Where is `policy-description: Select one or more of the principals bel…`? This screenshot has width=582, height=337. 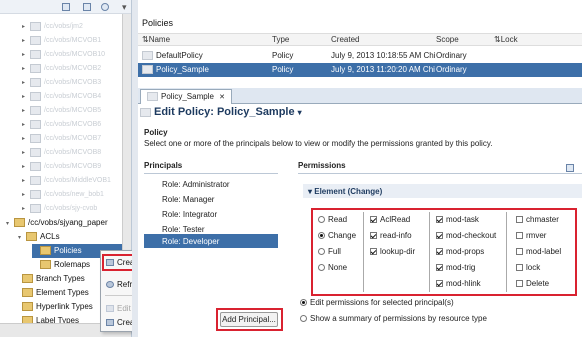 policy-description: Select one or more of the principals bel… is located at coordinates (318, 143).